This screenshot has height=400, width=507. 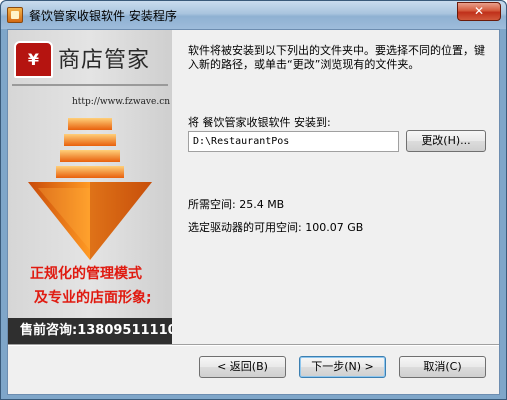 I want to click on space-available: 选定驱动器的可用空间: 100.07 GB, so click(x=276, y=227).